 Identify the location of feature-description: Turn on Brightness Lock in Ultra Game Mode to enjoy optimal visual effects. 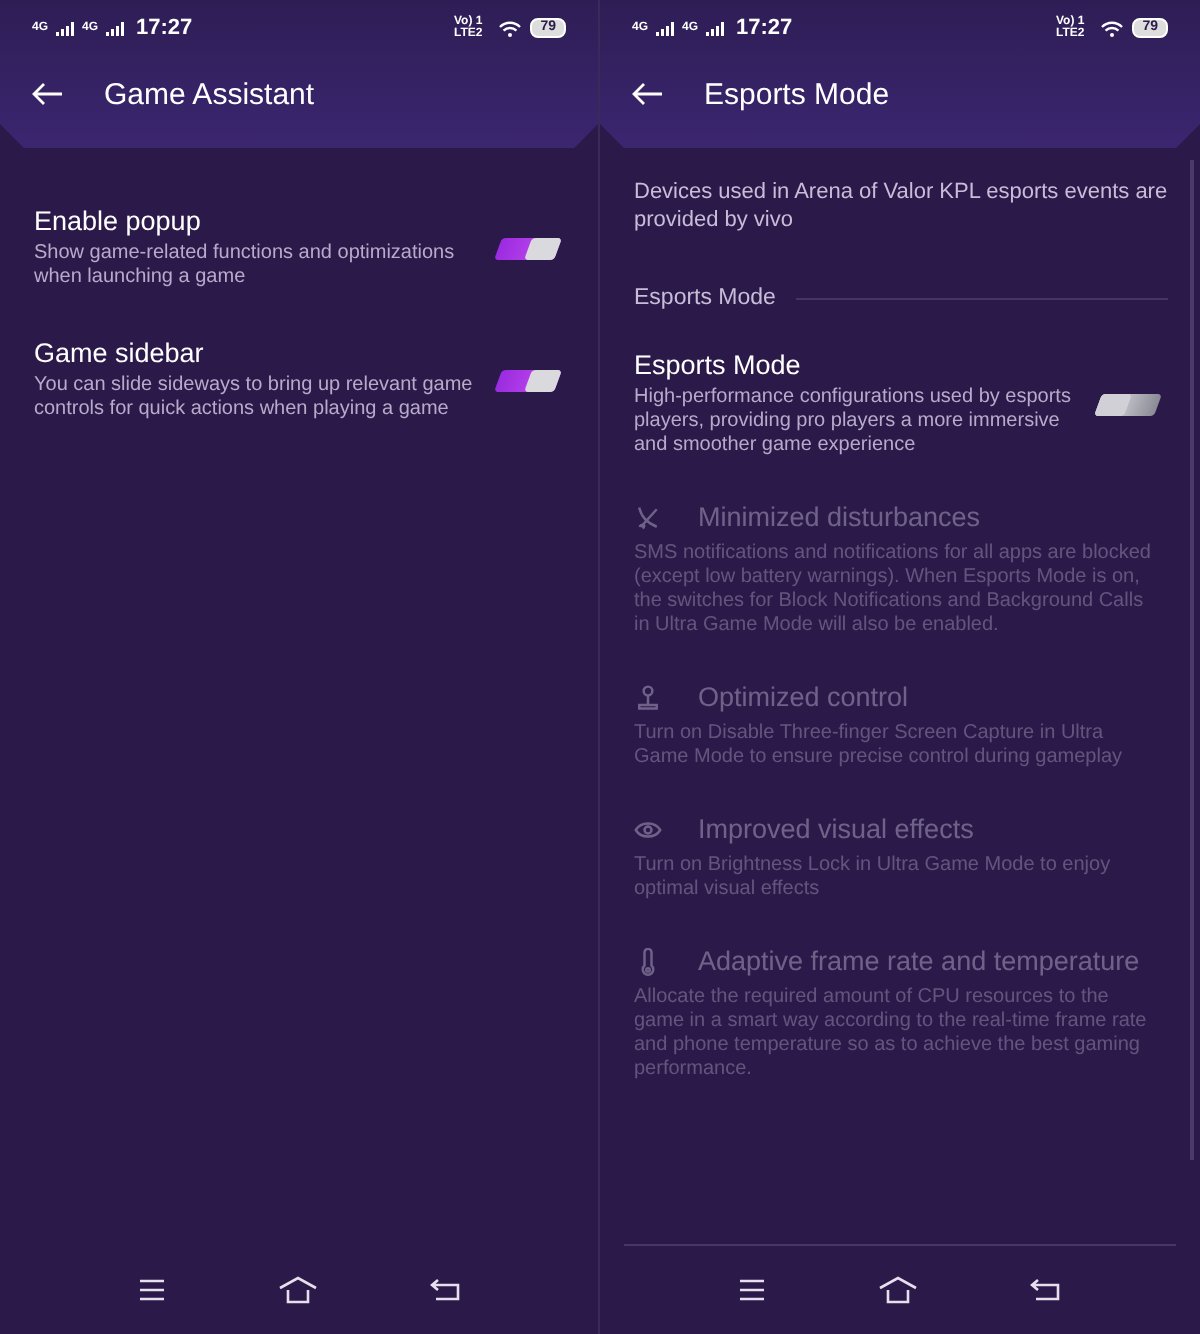
(873, 878).